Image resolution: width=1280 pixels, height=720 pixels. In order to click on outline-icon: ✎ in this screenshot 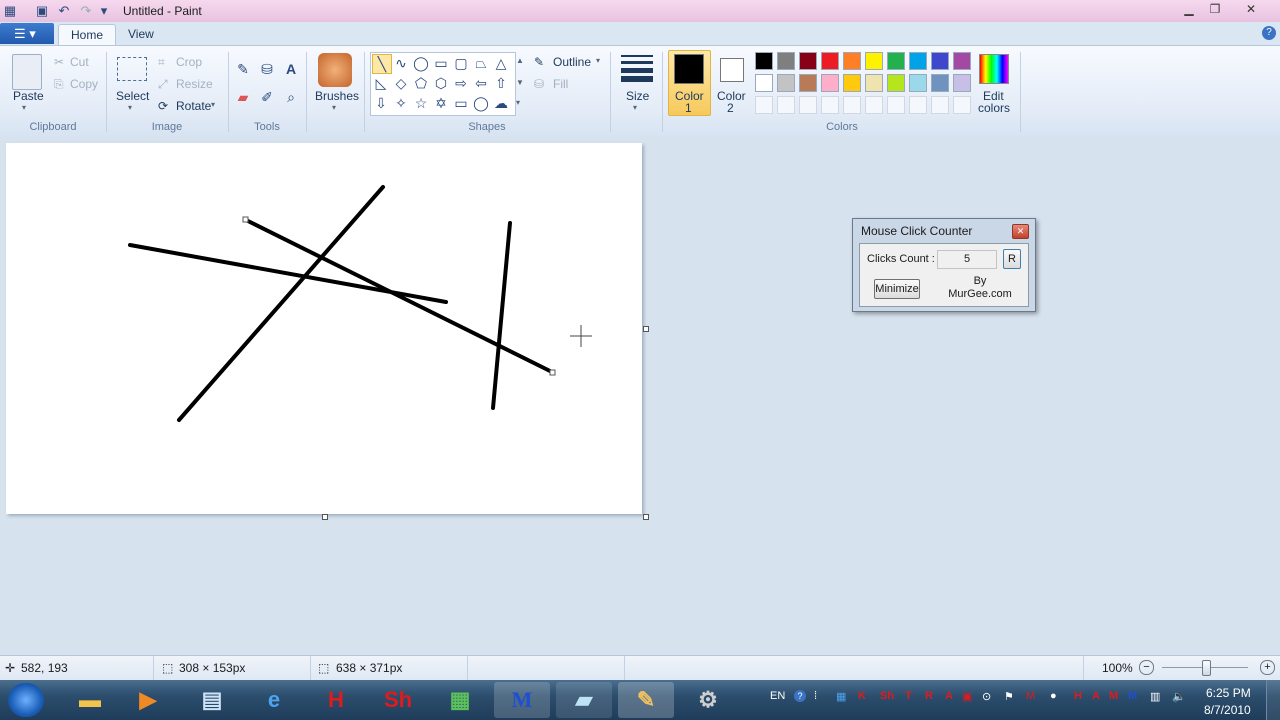, I will do `click(539, 62)`.